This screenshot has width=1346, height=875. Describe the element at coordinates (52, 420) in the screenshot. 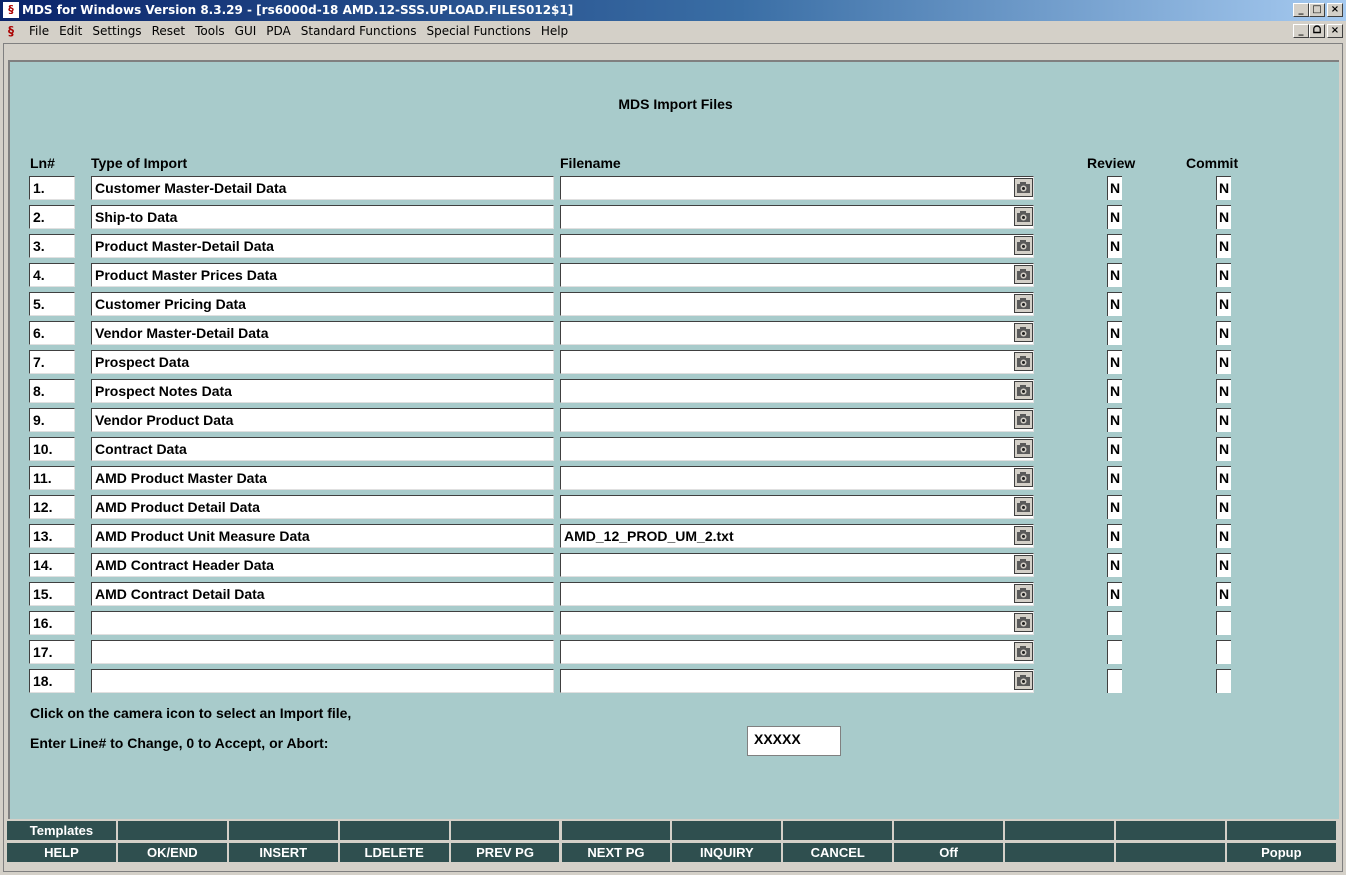

I see `line-number-field: 9.` at that location.